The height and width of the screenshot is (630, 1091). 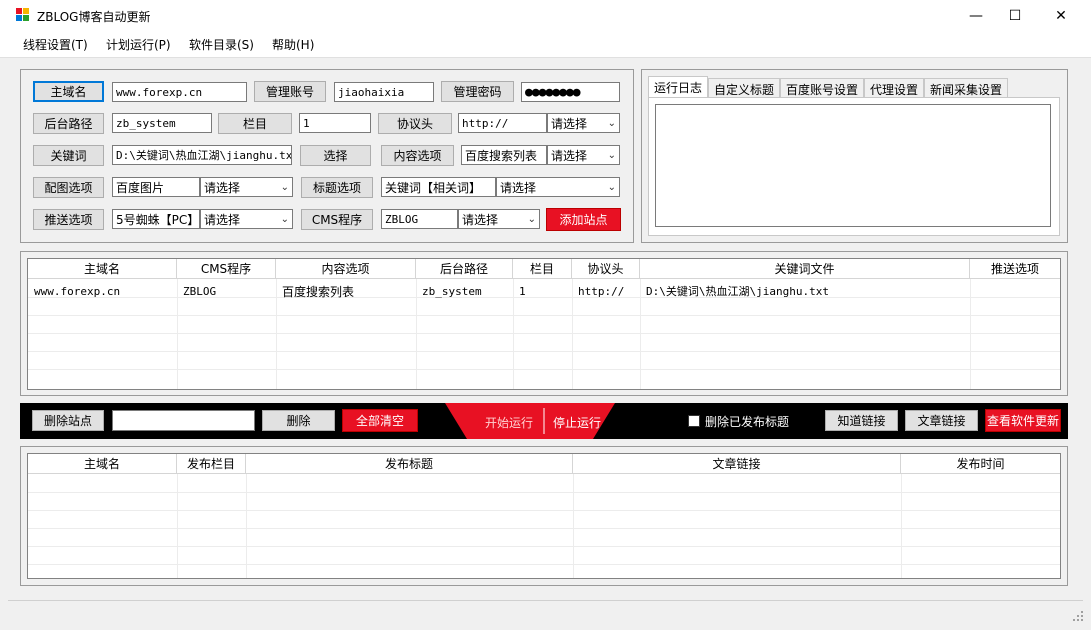 I want to click on content-option-button: 内容选项, so click(x=417, y=155).